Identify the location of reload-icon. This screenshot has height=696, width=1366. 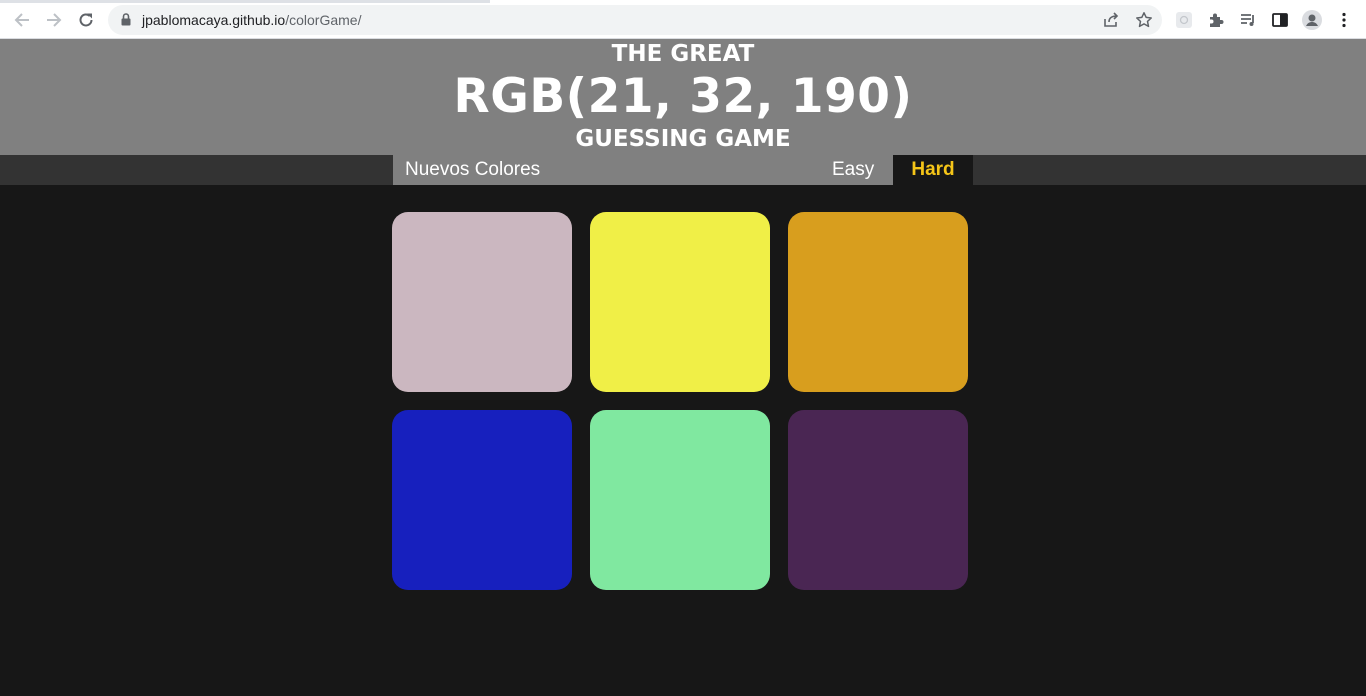
(86, 20).